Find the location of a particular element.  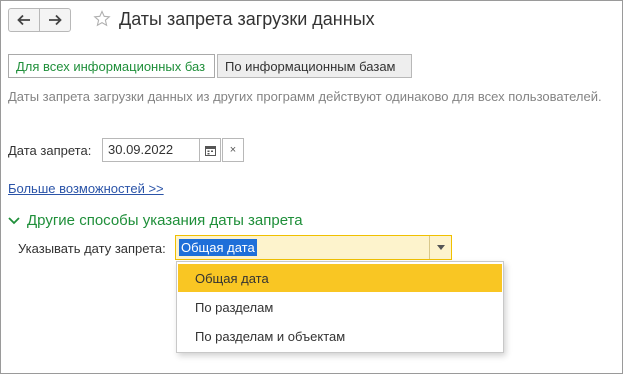

clear-icon: × is located at coordinates (233, 150).